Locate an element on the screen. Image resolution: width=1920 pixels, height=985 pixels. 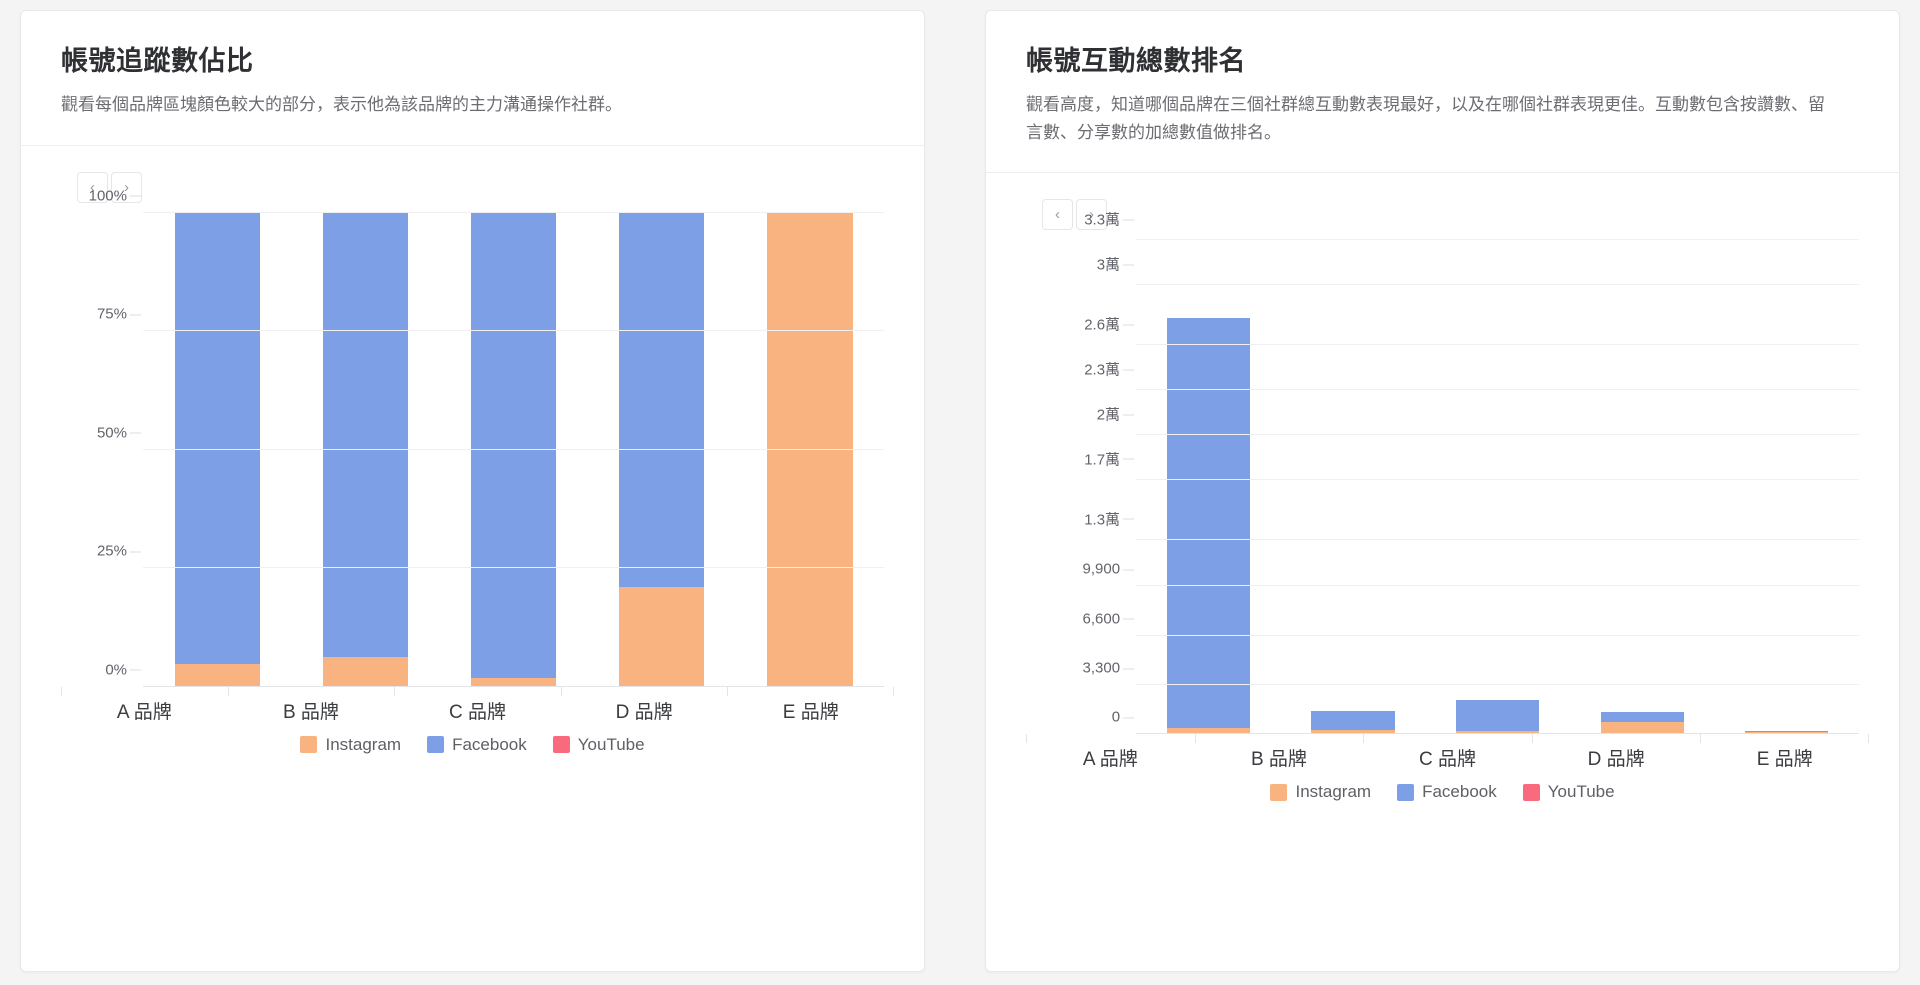
follower-share-x-axis: A 品牌 B 品牌 C 品牌 D 品牌 E 品牌 is located at coordinates (477, 704).